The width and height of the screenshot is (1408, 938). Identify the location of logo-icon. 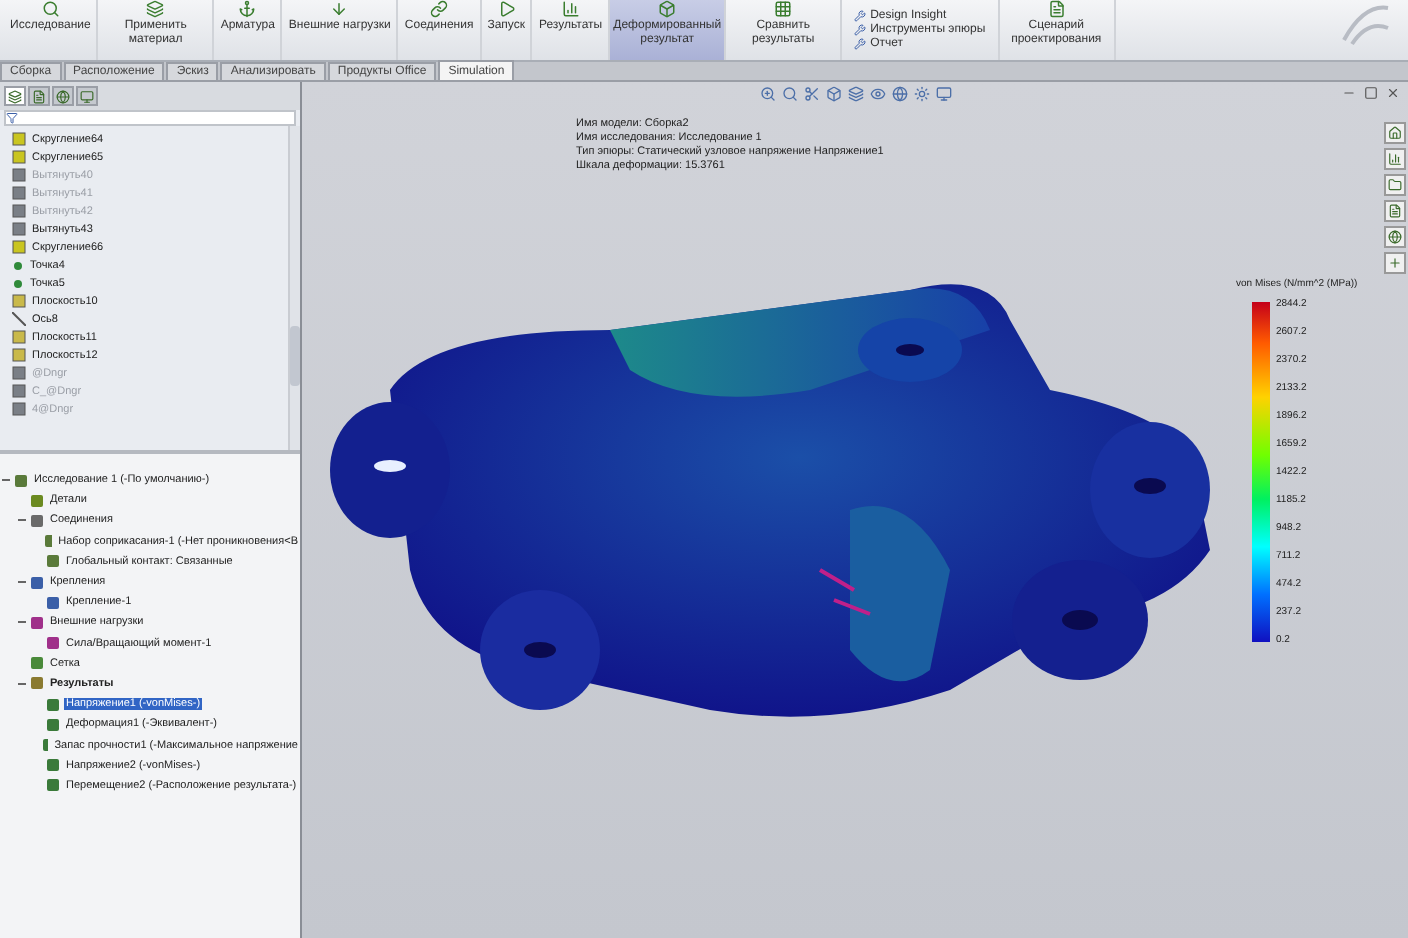
(1366, 24).